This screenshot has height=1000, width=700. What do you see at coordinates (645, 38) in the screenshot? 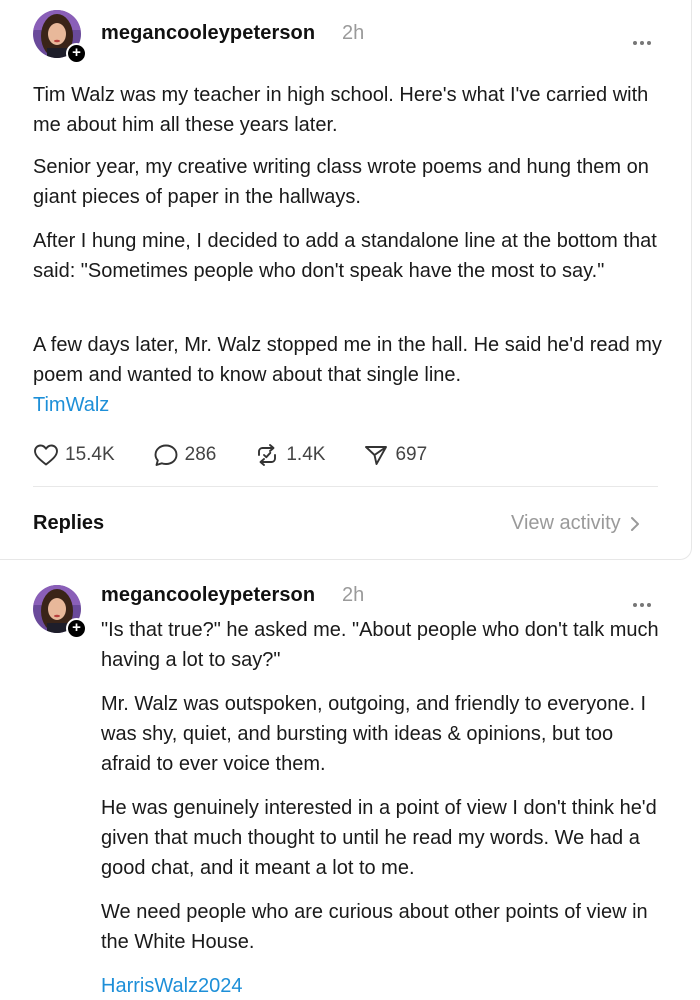
I see `post-more-icon` at bounding box center [645, 38].